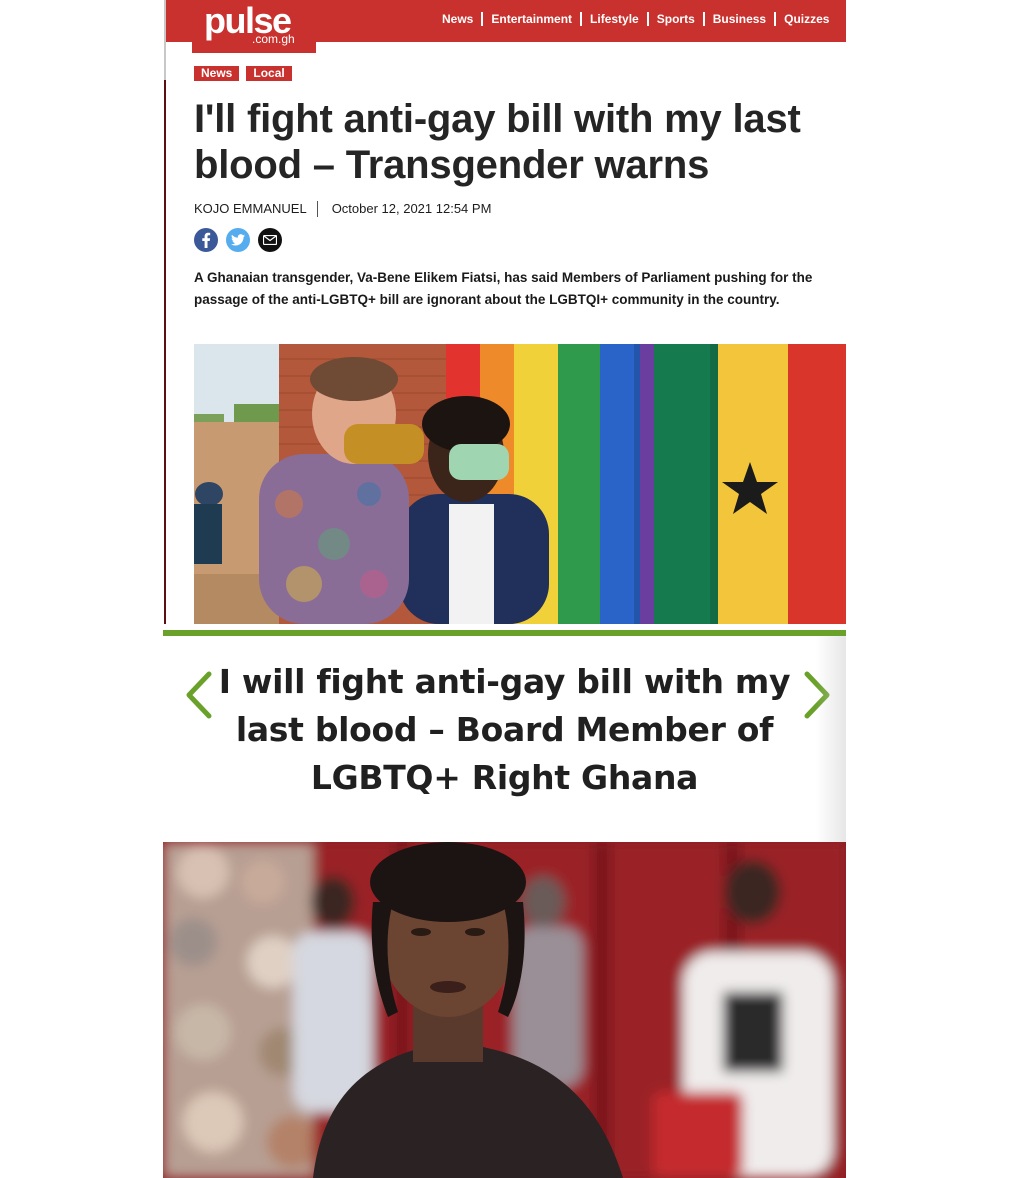  Describe the element at coordinates (206, 240) in the screenshot. I see `facebook-icon` at that location.